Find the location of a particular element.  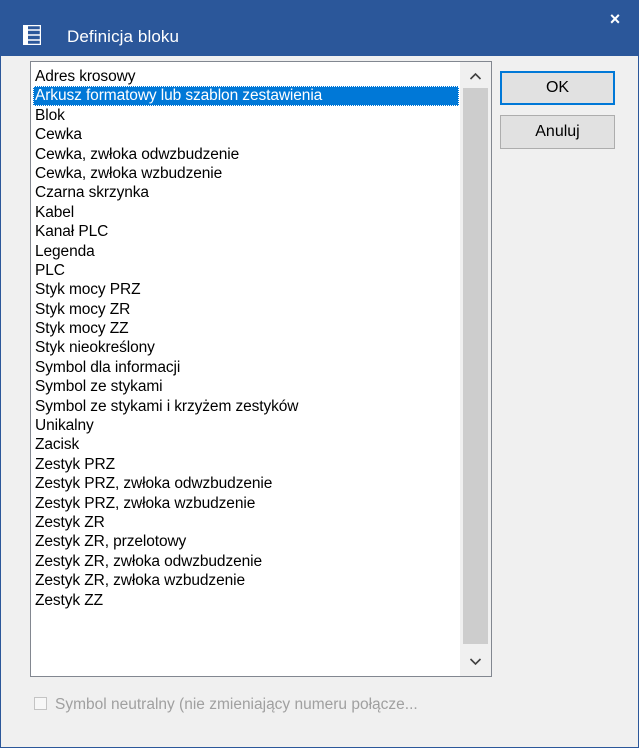

vertical-scrollbar is located at coordinates (475, 369).